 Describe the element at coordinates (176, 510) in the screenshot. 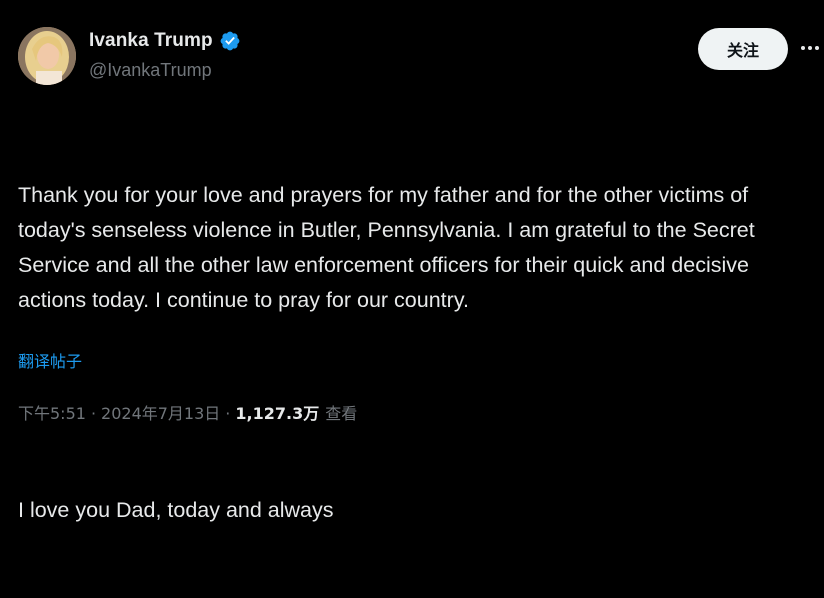

I see `tweet-paragraph: I love you Dad, today and always` at that location.